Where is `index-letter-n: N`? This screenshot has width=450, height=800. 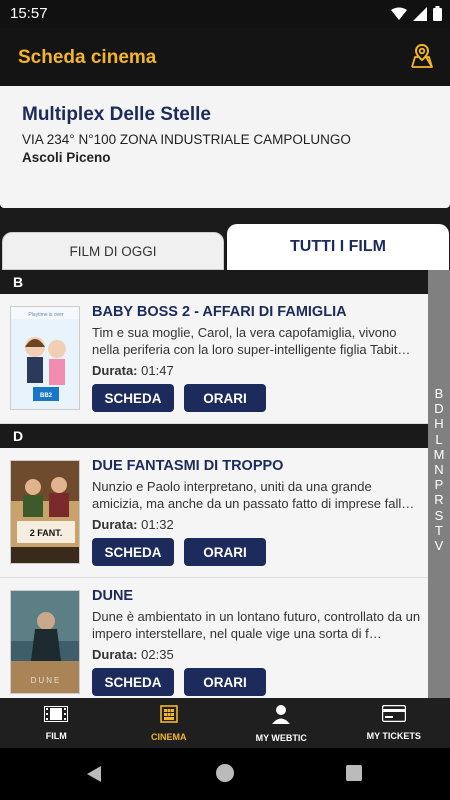
index-letter-n: N is located at coordinates (438, 469).